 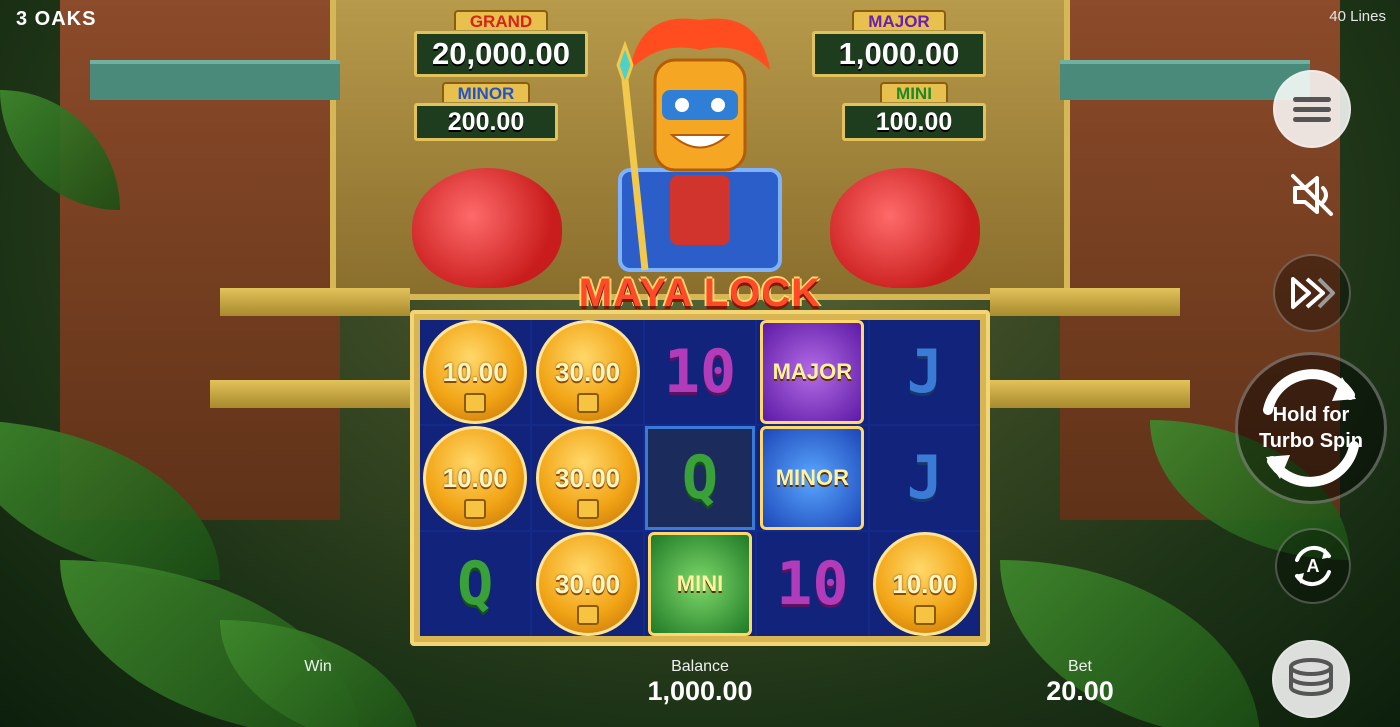 I want to click on autoplay-label: A, so click(x=1313, y=565).